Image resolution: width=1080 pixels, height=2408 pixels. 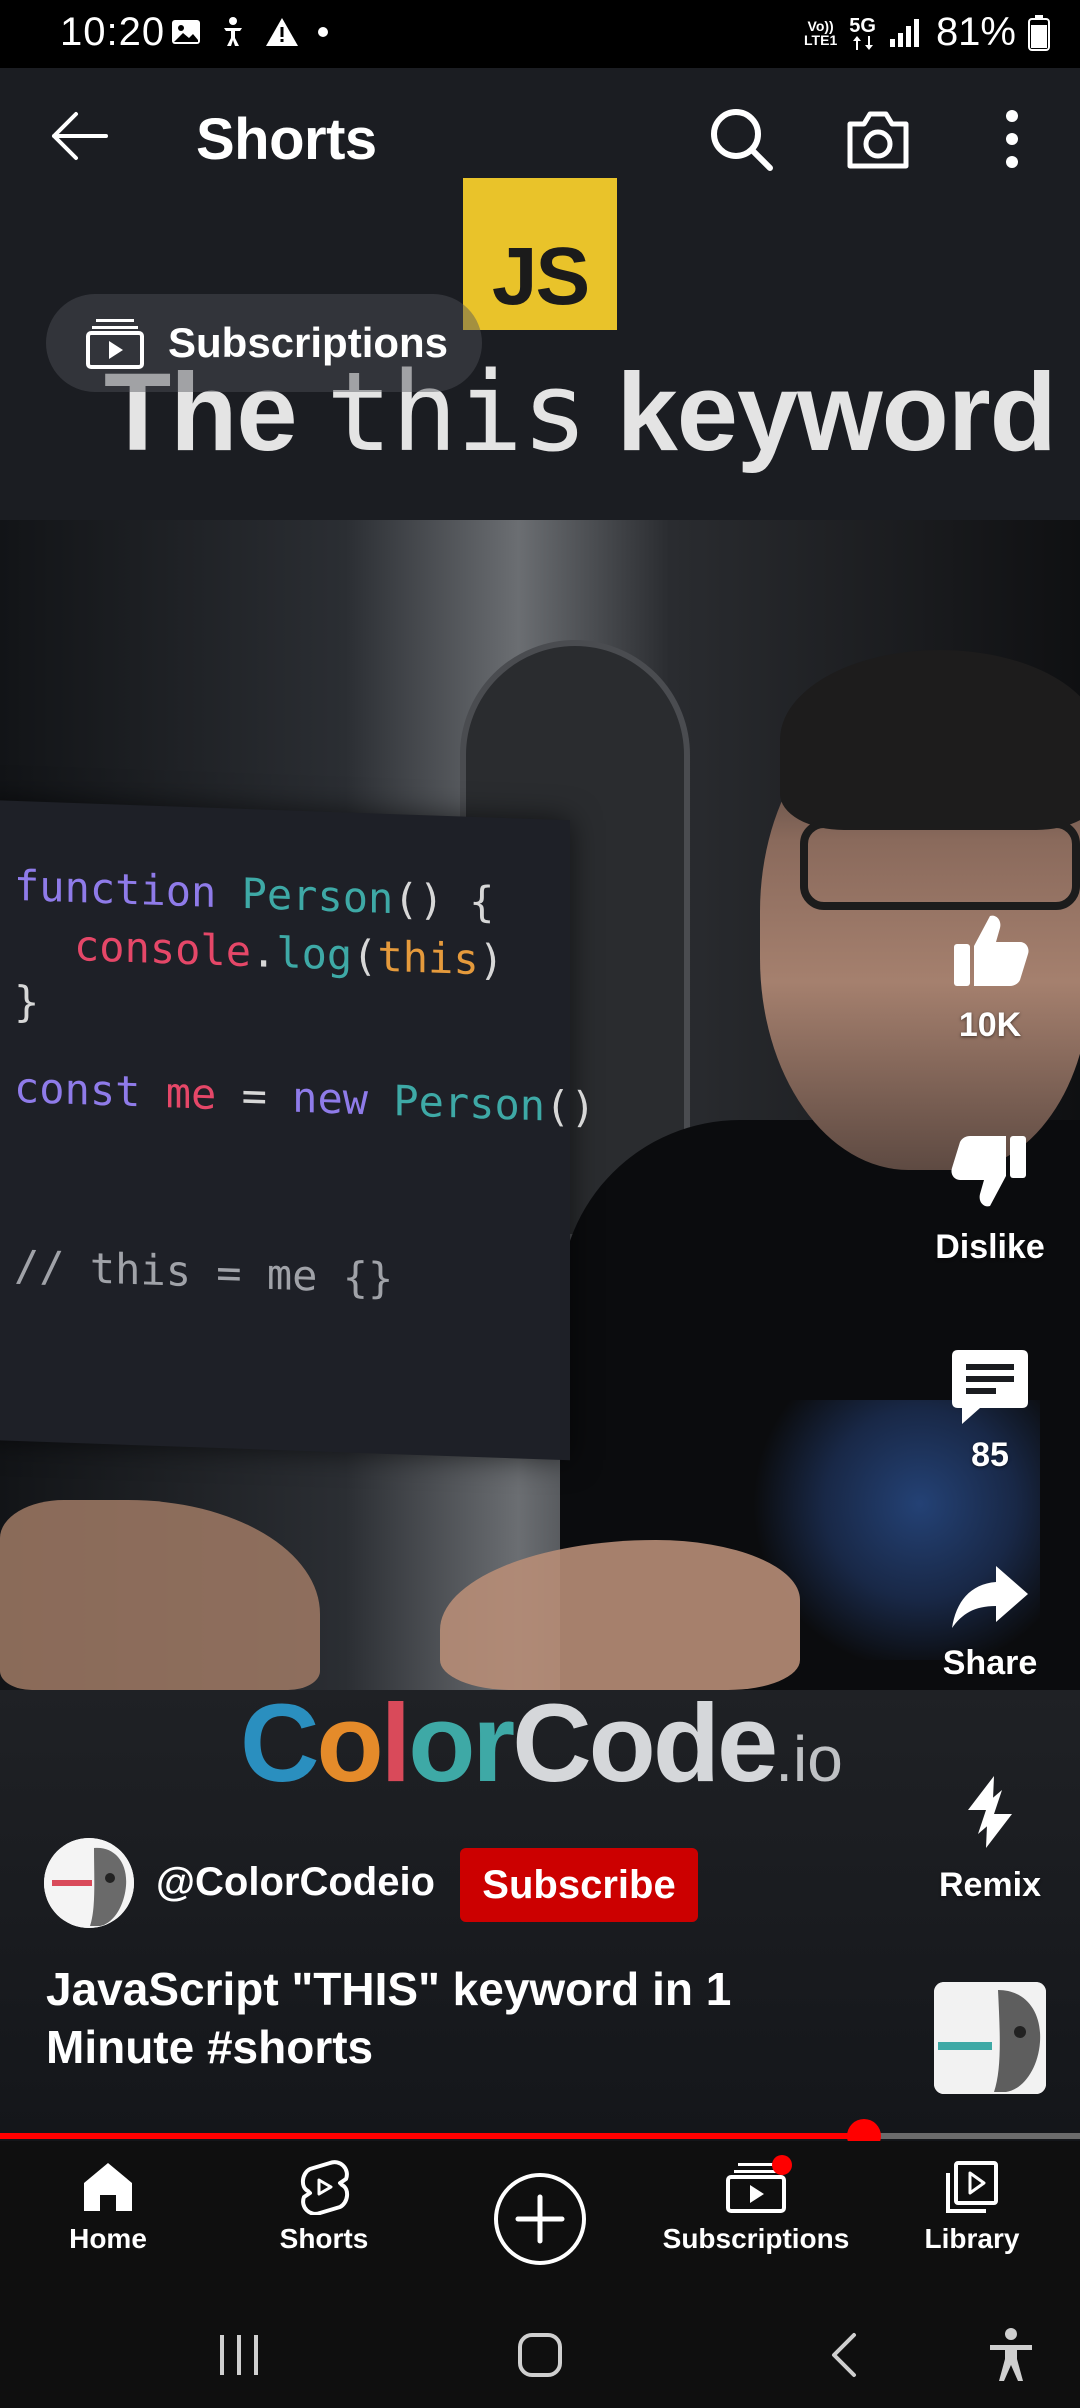 I want to click on data-arrows-icon, so click(x=862, y=42).